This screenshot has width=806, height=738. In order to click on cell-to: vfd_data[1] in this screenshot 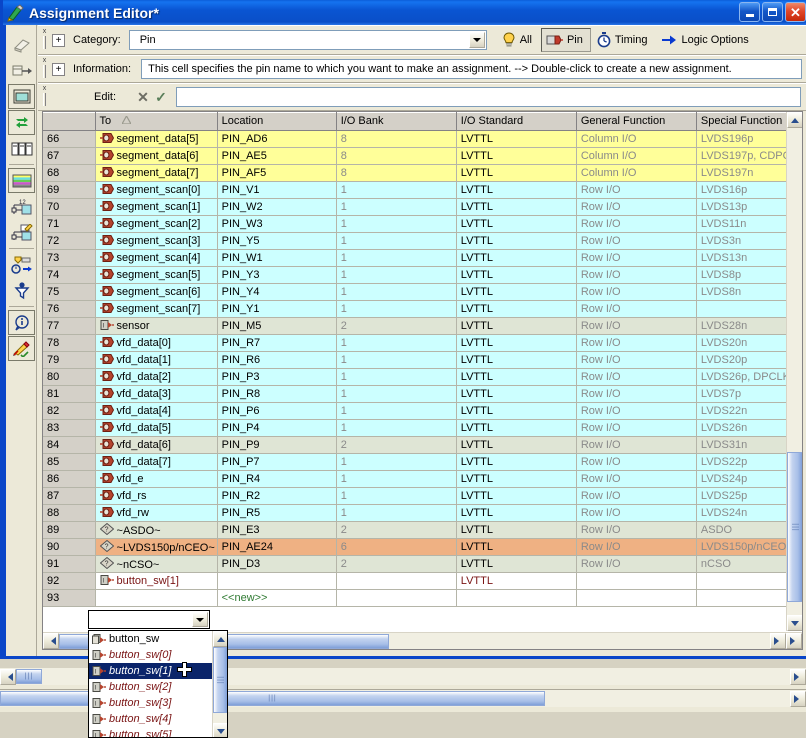, I will do `click(156, 360)`.